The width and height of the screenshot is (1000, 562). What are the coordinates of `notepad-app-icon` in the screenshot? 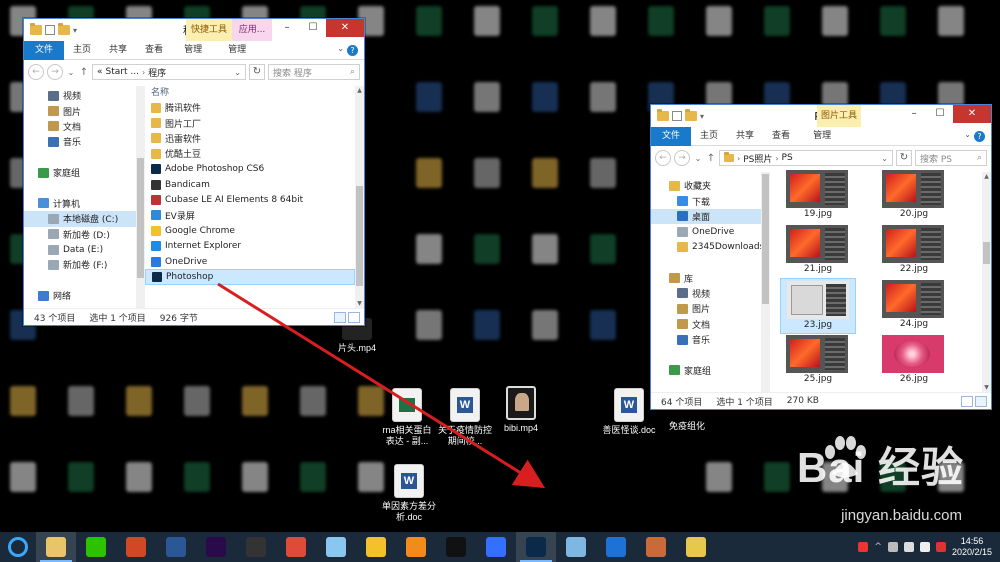 It's located at (696, 547).